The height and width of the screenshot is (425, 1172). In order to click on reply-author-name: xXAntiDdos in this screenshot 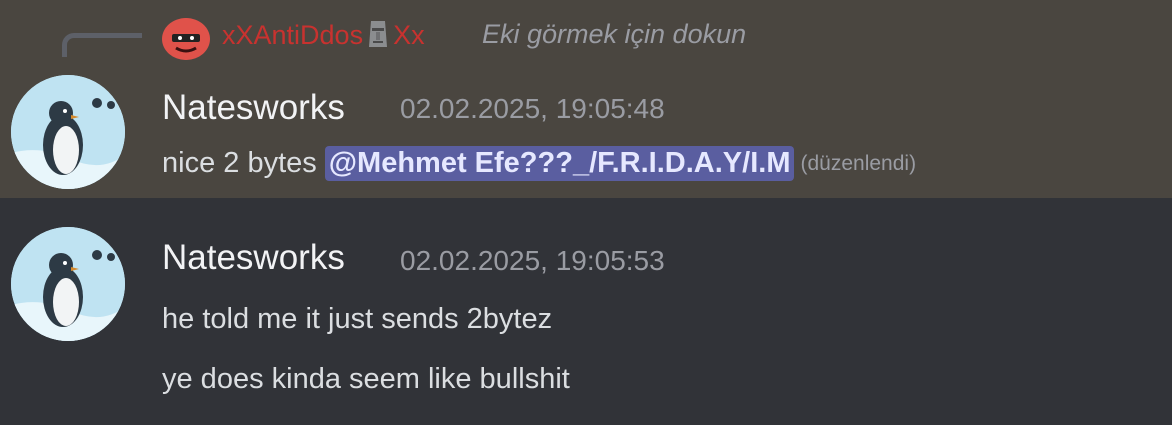, I will do `click(293, 34)`.